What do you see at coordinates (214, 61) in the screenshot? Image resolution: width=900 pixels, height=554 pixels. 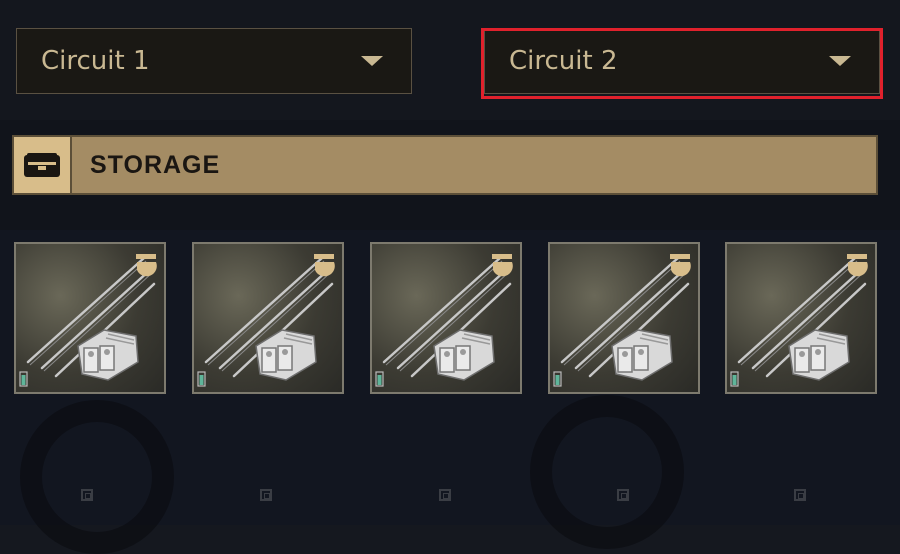 I see `circuit-1-dropdown: Circuit 1` at bounding box center [214, 61].